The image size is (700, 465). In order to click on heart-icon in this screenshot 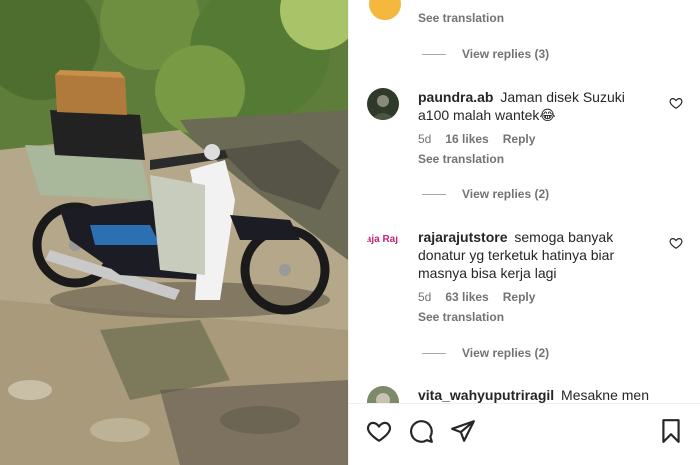, I will do `click(379, 431)`.